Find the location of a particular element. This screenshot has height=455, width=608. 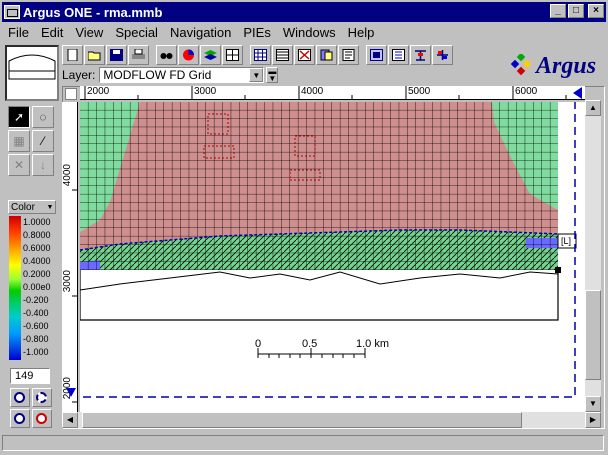

close-button: × is located at coordinates (596, 11).